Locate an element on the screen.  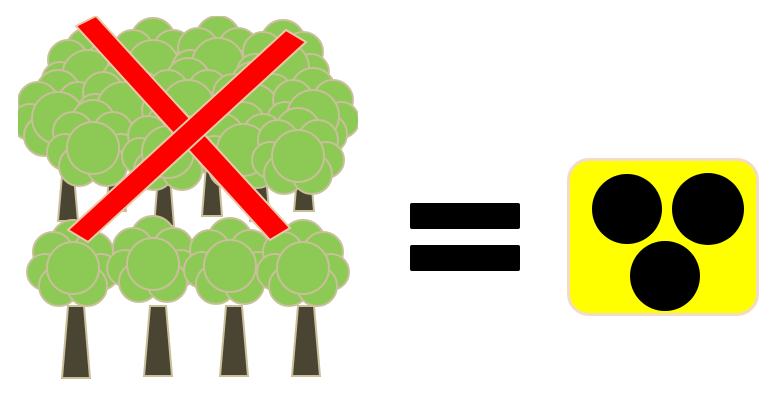
equals-sign-icon is located at coordinates (466, 238).